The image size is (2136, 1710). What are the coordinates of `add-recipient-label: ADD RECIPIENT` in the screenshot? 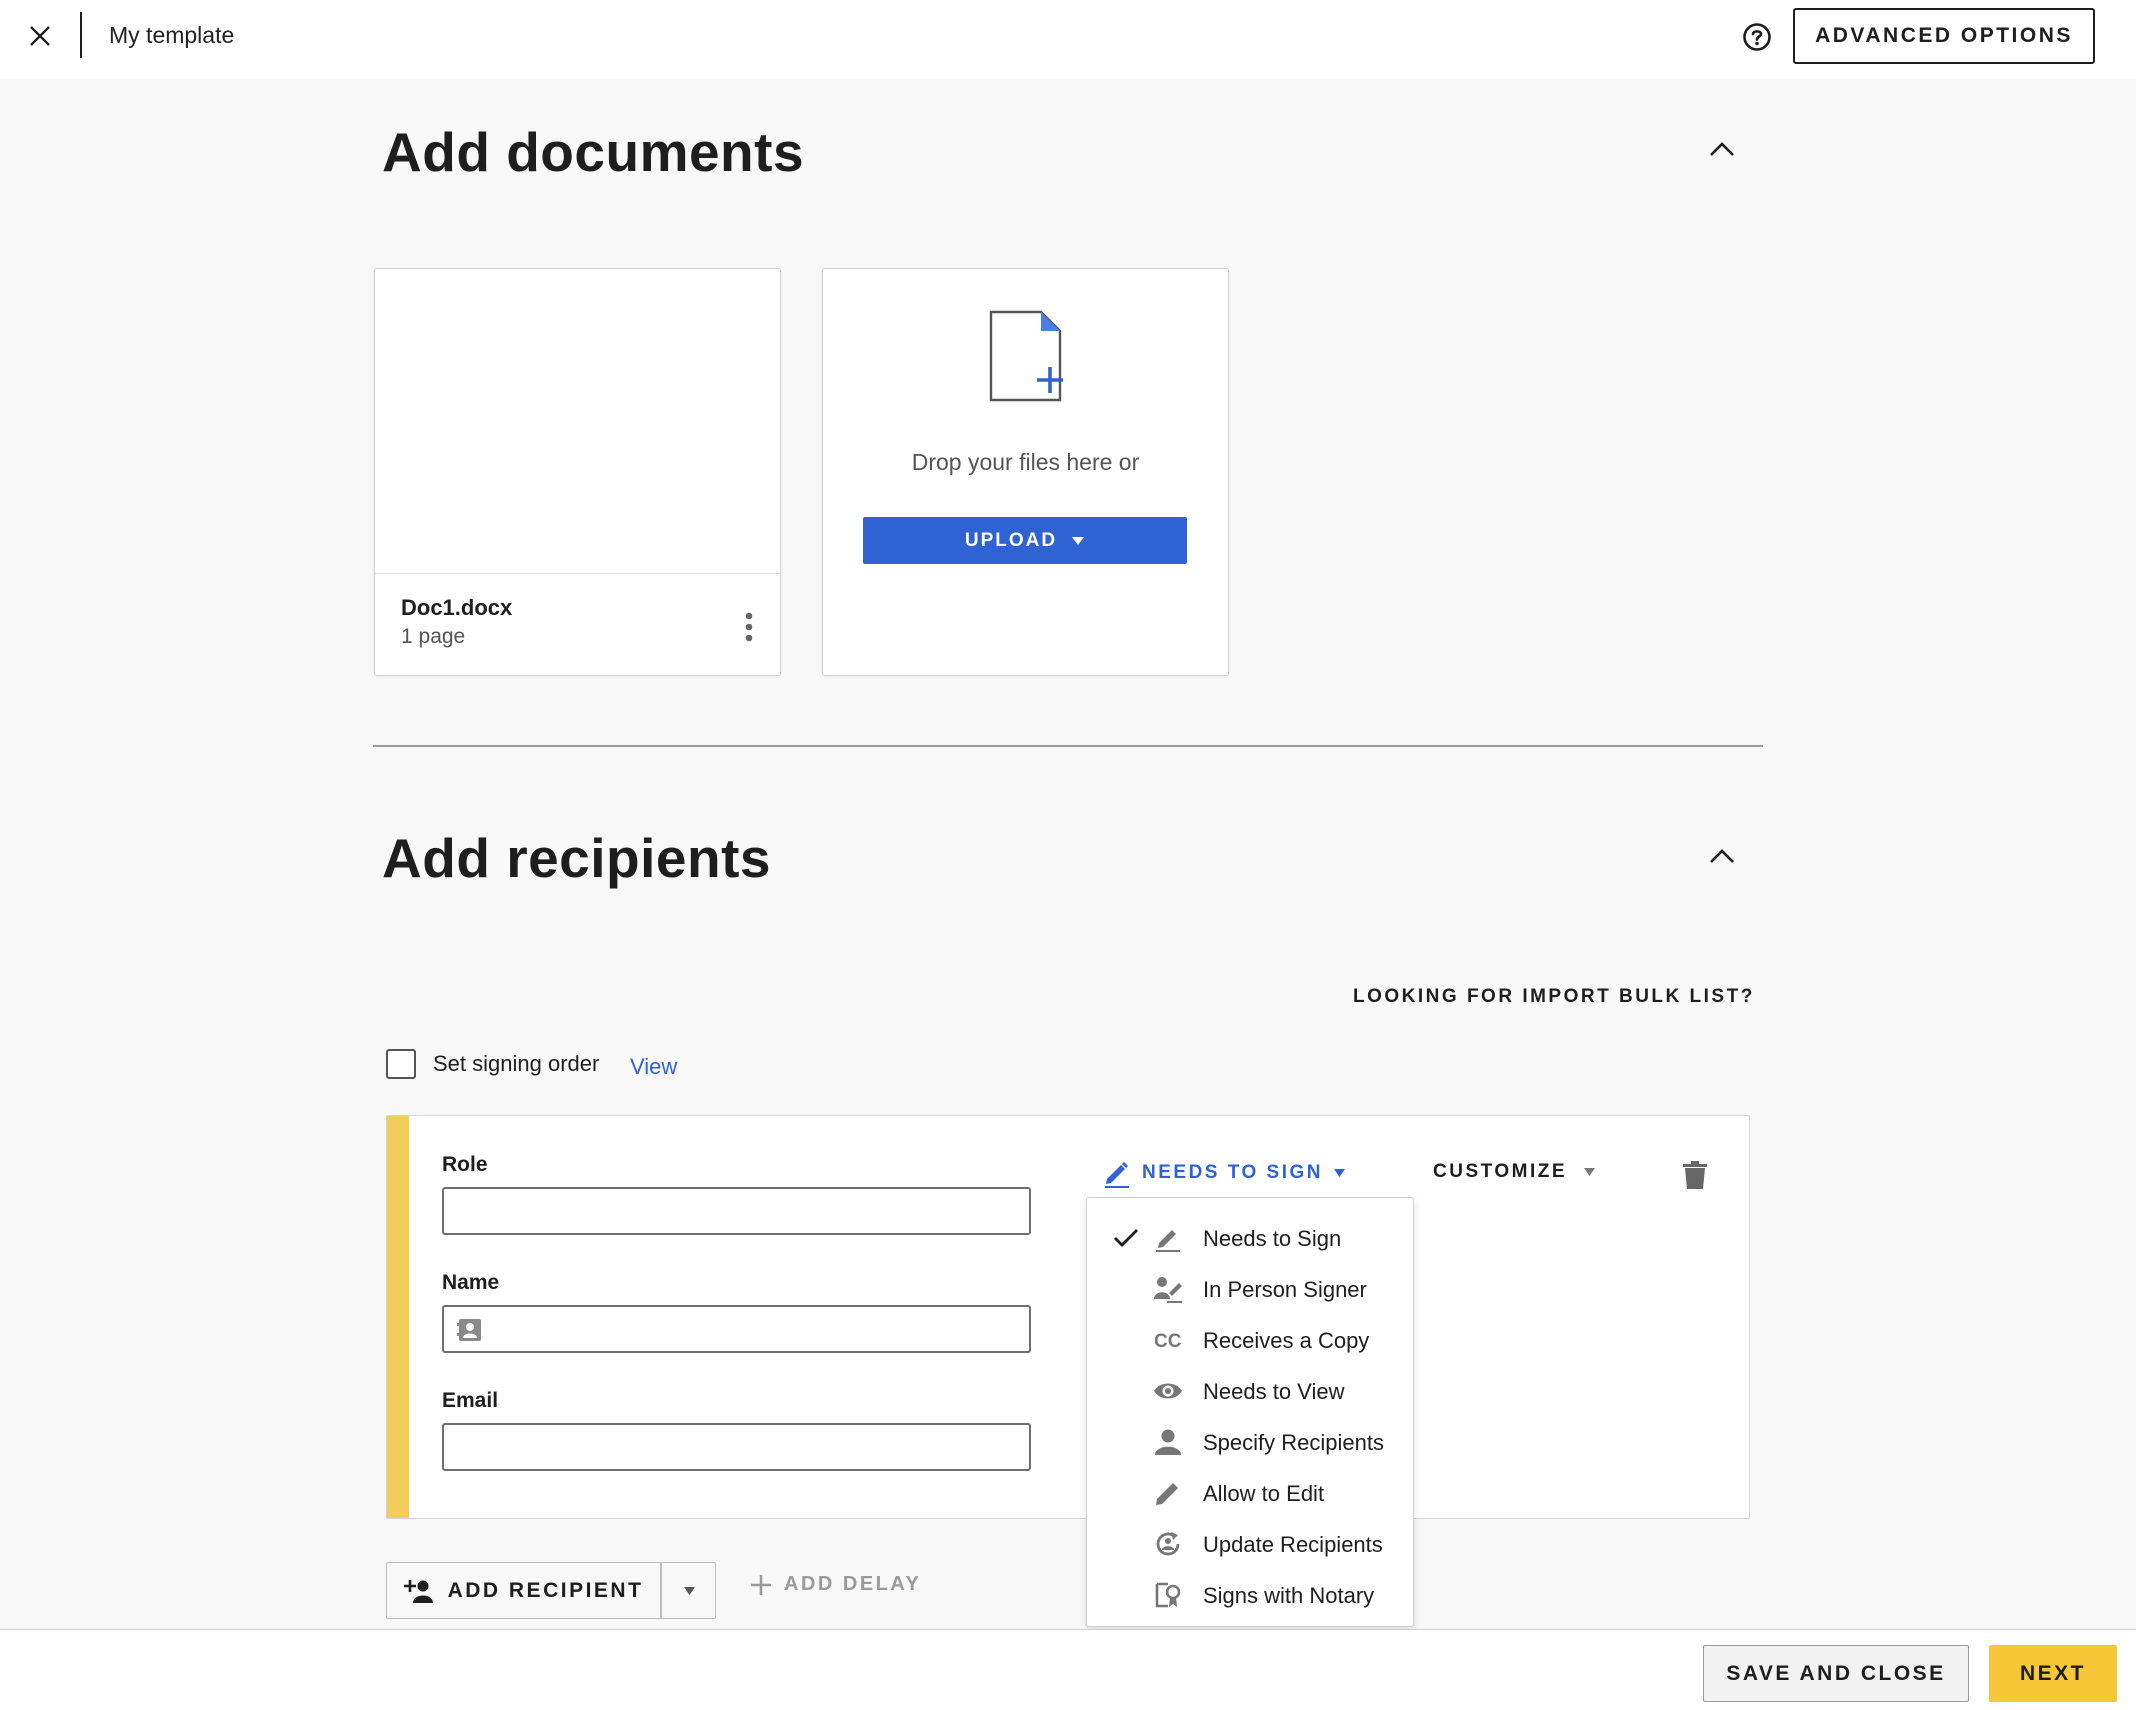 It's located at (545, 1590).